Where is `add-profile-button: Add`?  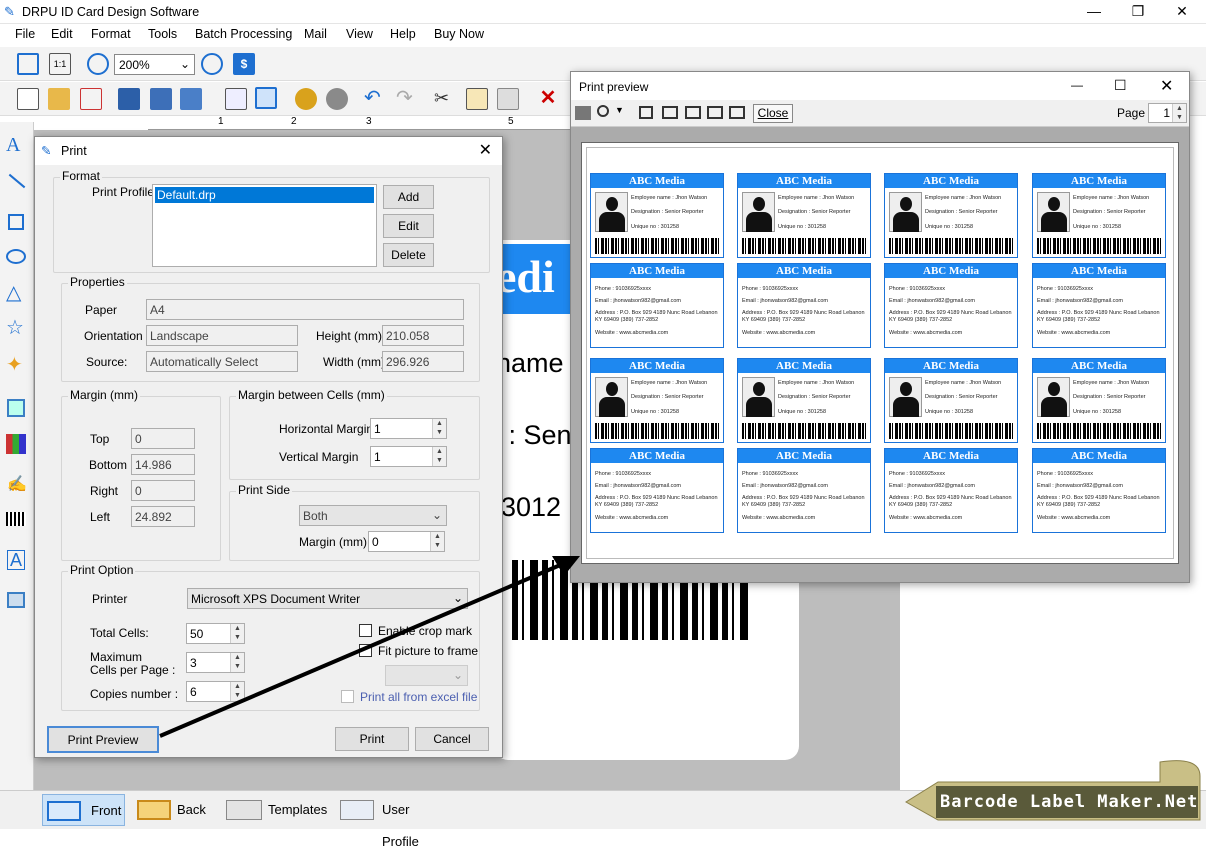 add-profile-button: Add is located at coordinates (408, 197).